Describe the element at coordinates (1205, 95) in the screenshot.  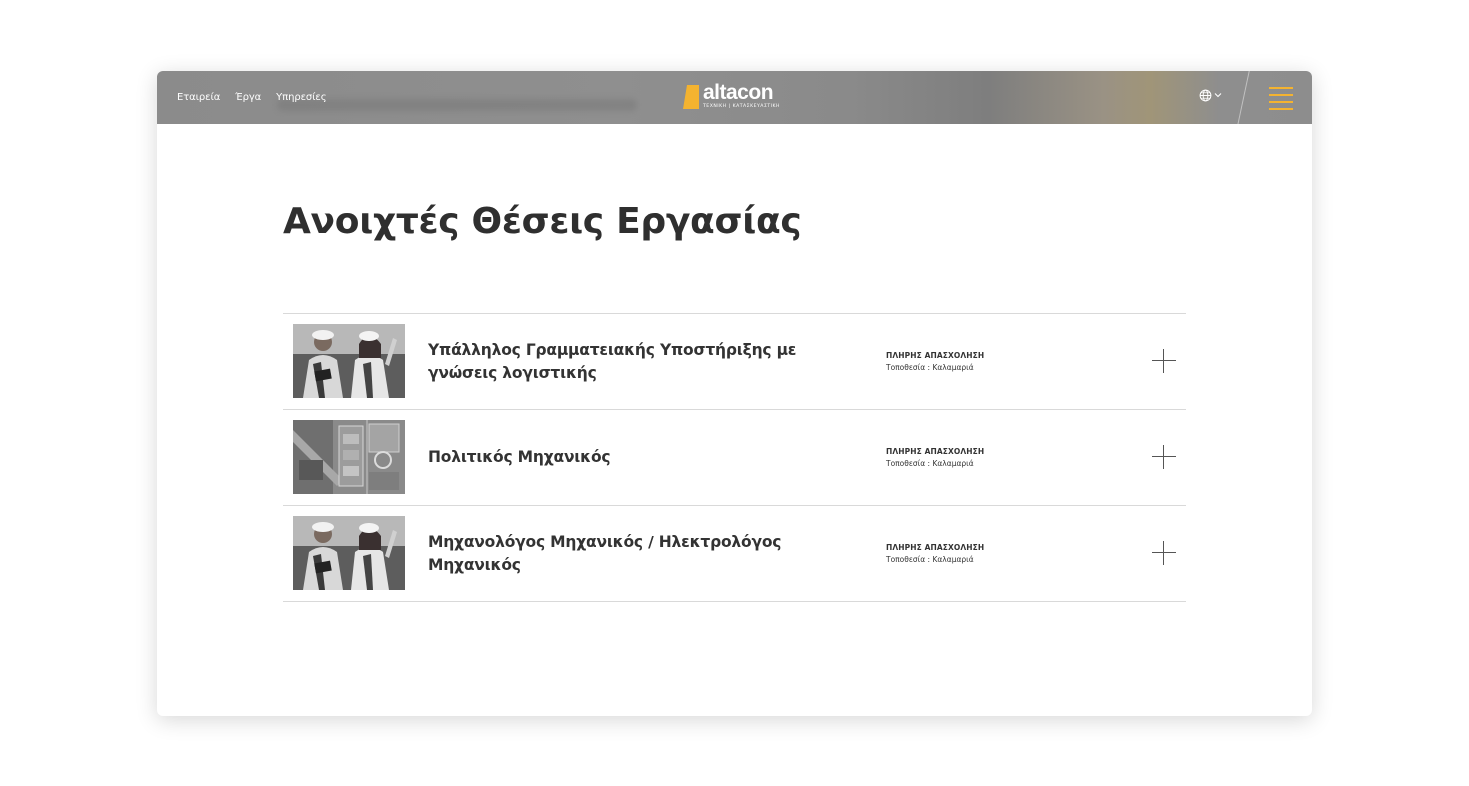
I see `globe-icon` at that location.